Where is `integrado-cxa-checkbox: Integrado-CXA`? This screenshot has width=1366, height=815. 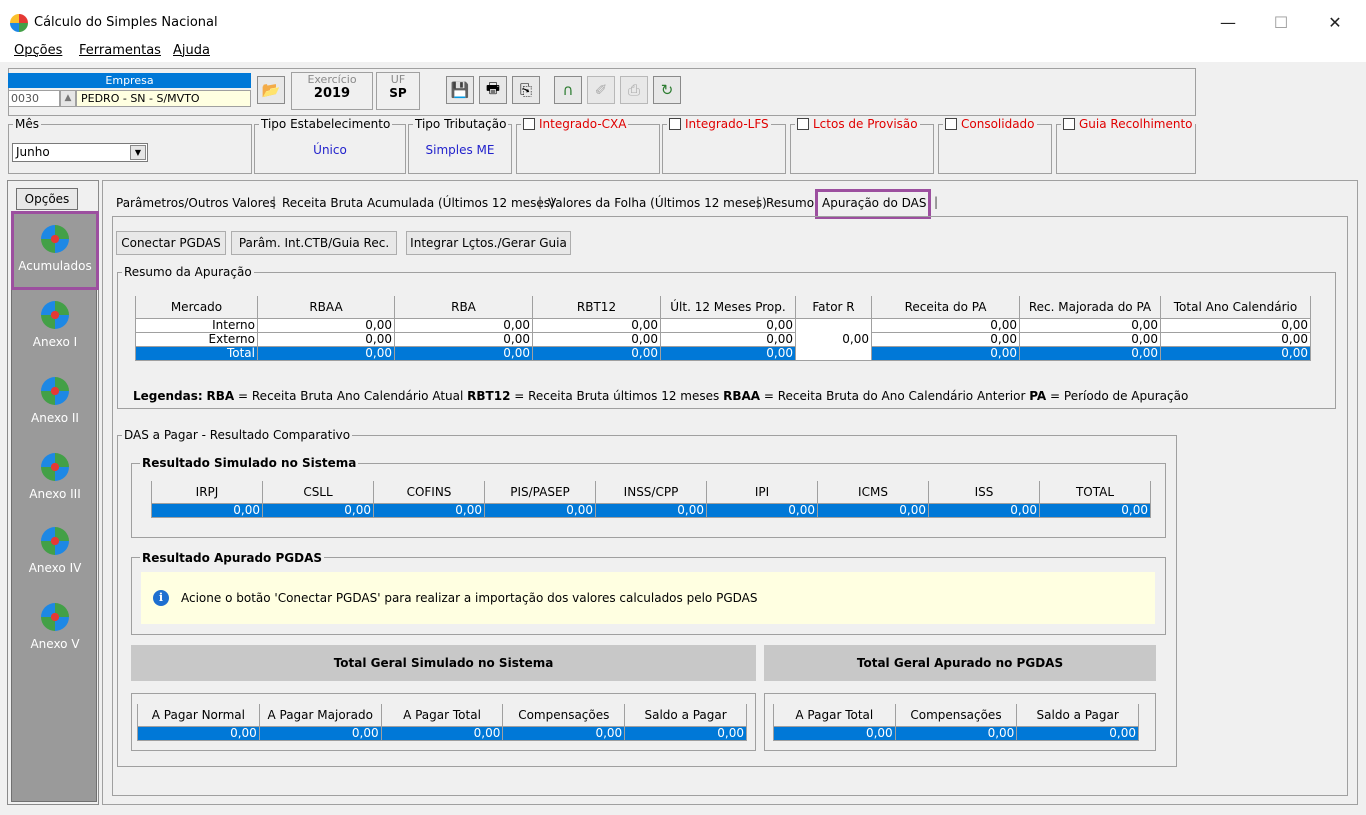
integrado-cxa-checkbox: Integrado-CXA is located at coordinates (575, 124).